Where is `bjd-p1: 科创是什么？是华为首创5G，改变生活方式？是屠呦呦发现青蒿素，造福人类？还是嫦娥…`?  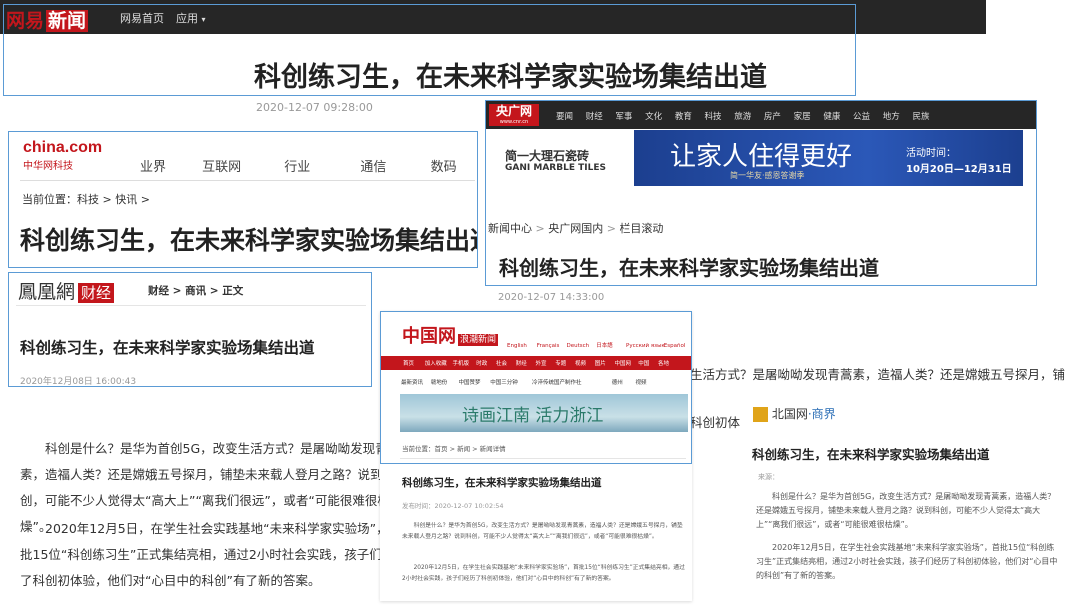
bjd-p1: 科创是什么？是华为首创5G，改变生活方式？是屠呦呦发现青蒿素，造福人类？还是嫦娥… is located at coordinates (906, 510).